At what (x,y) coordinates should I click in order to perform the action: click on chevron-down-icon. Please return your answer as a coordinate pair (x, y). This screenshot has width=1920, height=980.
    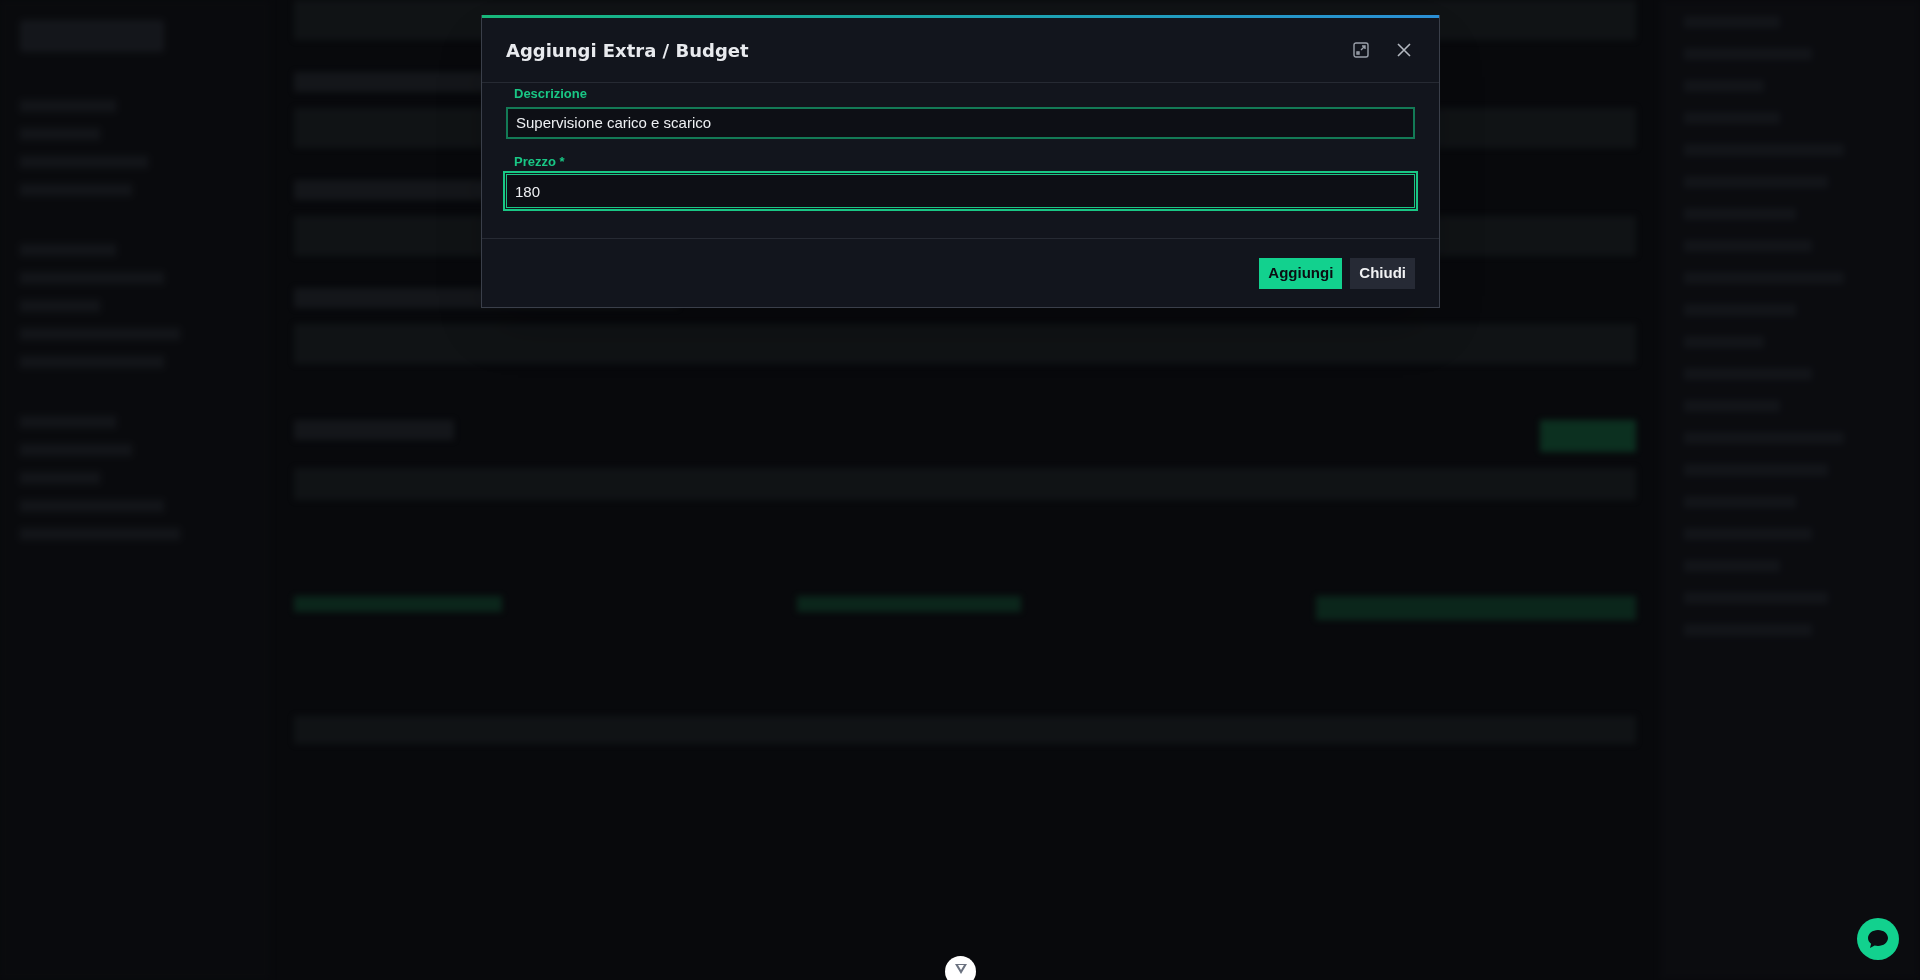
    Looking at the image, I should click on (960, 969).